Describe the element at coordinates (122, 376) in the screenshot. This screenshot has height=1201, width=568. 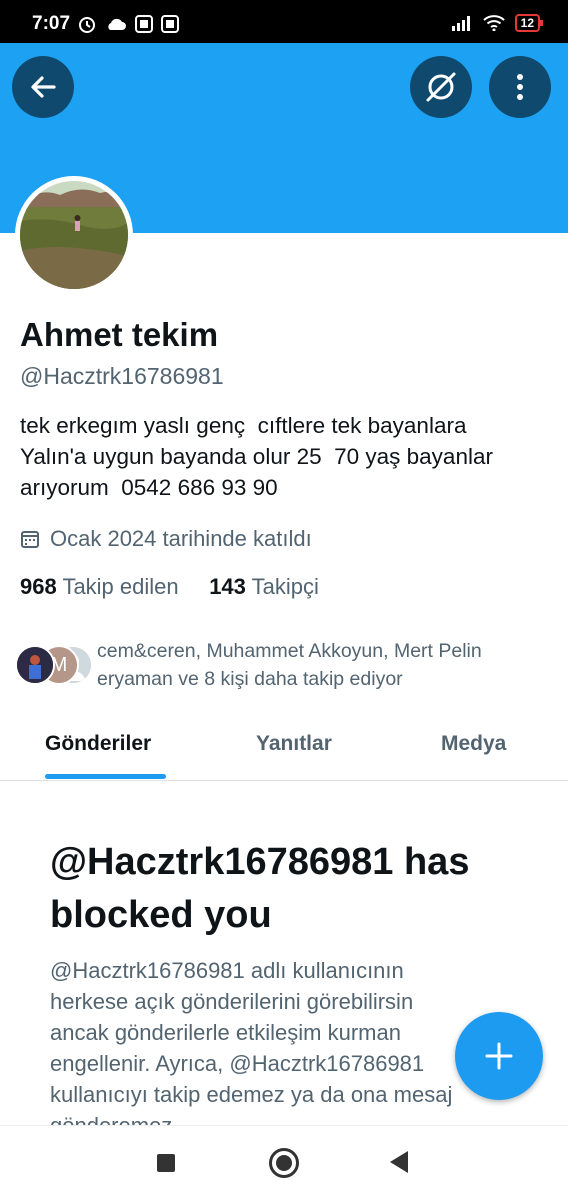
I see `profile-handle: @Hacztrk16786981` at that location.